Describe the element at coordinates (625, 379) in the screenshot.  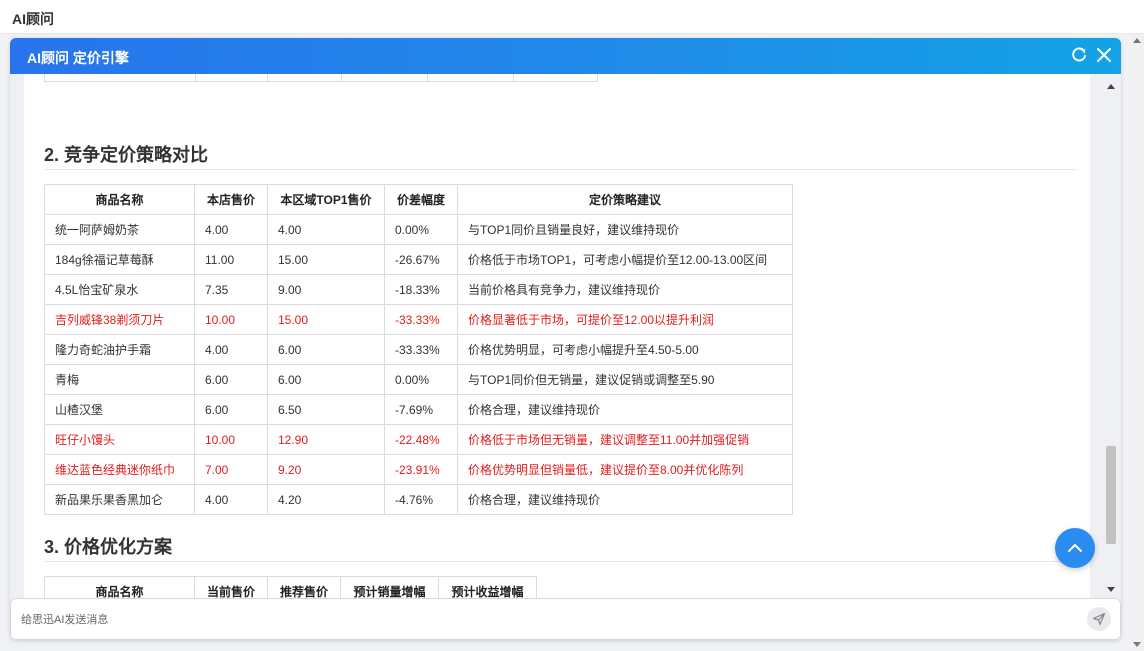
I see `table-cell: 与TOP1同价但无销量，建议促销或调整至5.90` at that location.